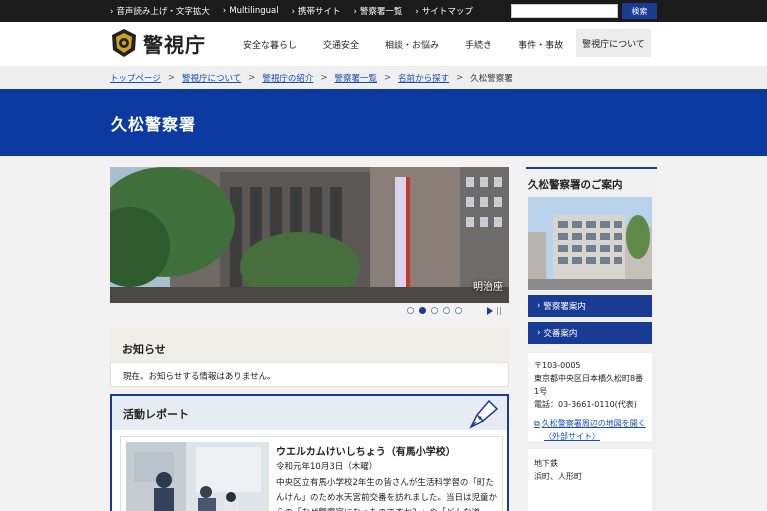 This screenshot has width=767, height=511. I want to click on breadcrumb-link-top: トップページ, so click(135, 78).